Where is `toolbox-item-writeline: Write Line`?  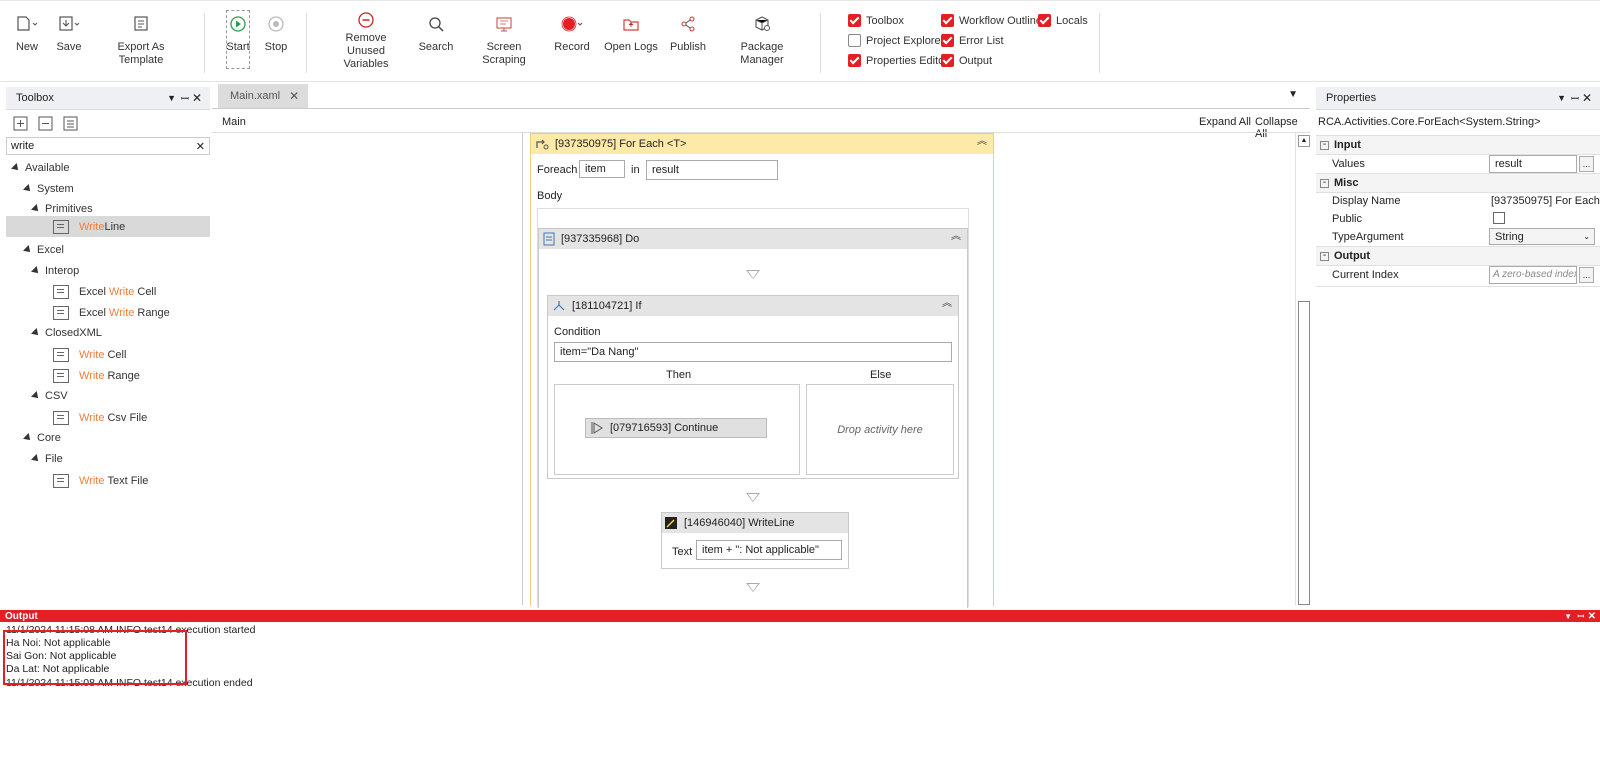
toolbox-item-writeline: Write Line is located at coordinates (89, 227).